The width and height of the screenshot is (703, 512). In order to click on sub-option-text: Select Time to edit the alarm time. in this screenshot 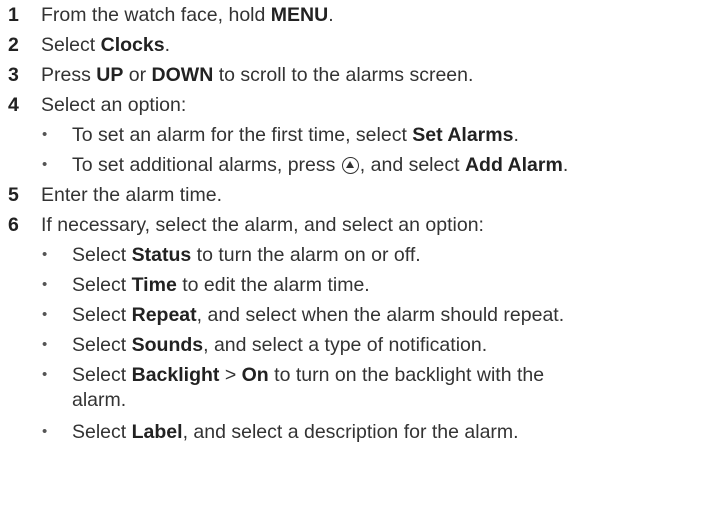, I will do `click(221, 285)`.